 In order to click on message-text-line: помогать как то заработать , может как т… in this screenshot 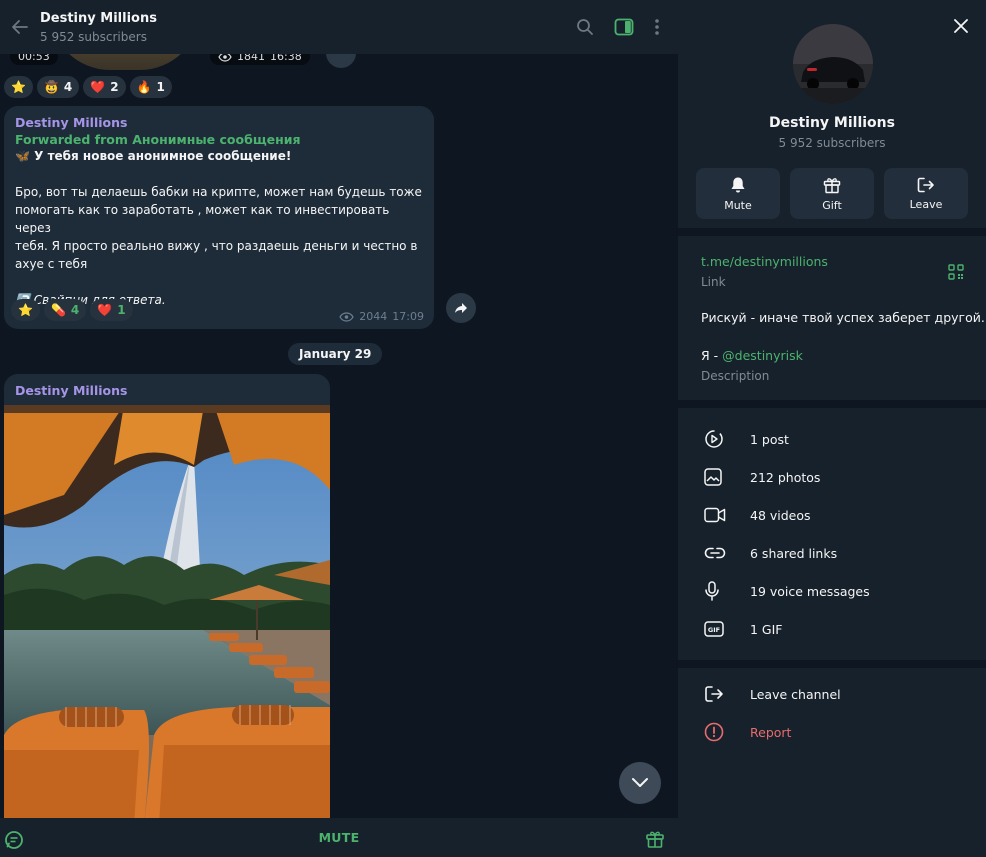, I will do `click(202, 219)`.